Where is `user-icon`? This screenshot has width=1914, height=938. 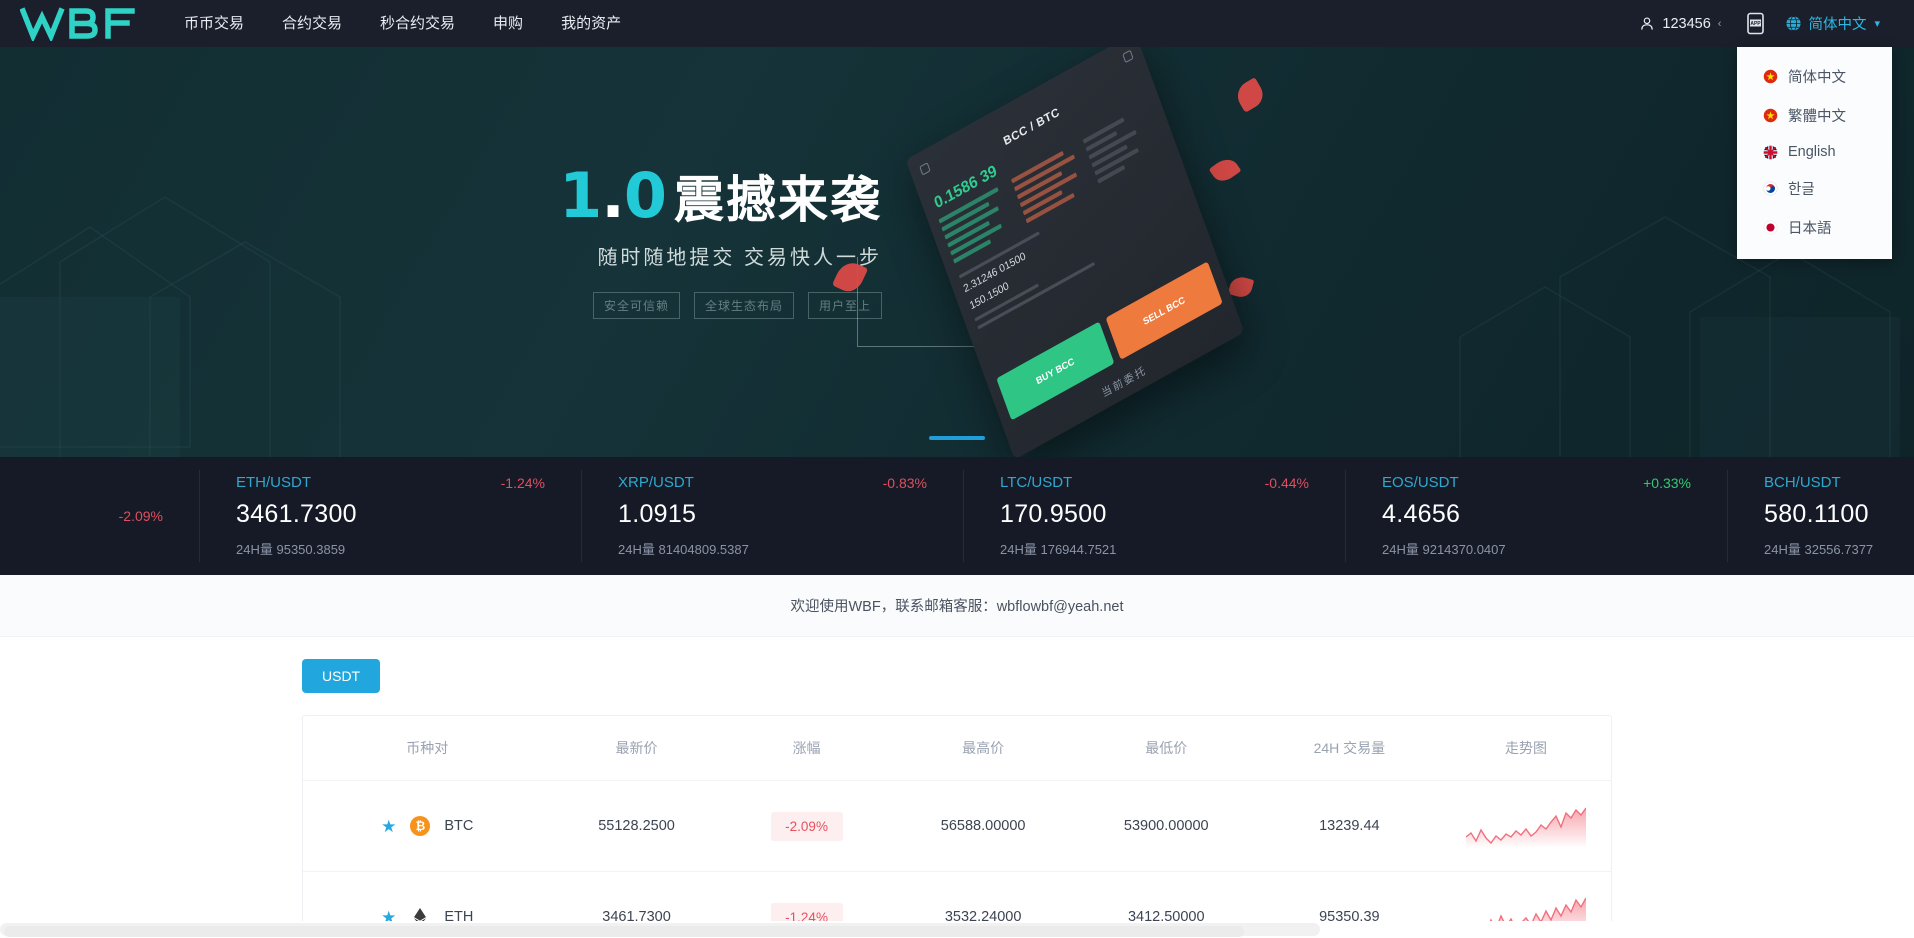
user-icon is located at coordinates (1647, 23).